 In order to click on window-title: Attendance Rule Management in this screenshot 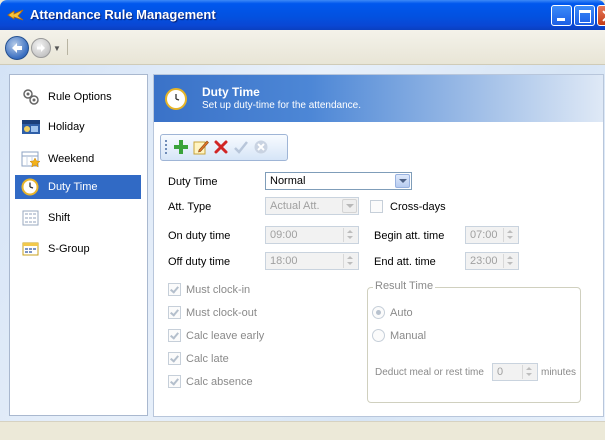, I will do `click(123, 14)`.